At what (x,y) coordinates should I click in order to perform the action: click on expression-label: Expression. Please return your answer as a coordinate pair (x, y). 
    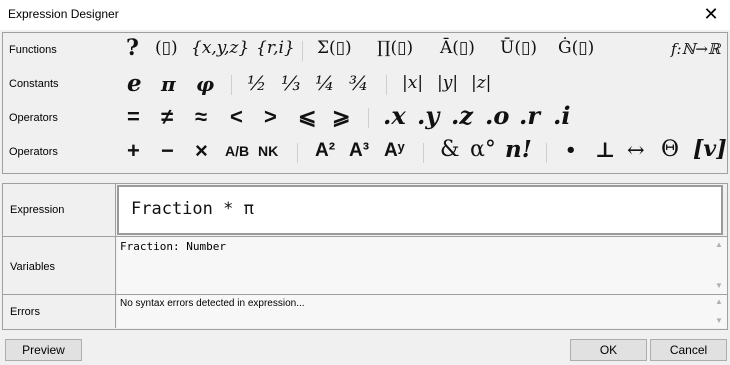
    Looking at the image, I should click on (37, 210).